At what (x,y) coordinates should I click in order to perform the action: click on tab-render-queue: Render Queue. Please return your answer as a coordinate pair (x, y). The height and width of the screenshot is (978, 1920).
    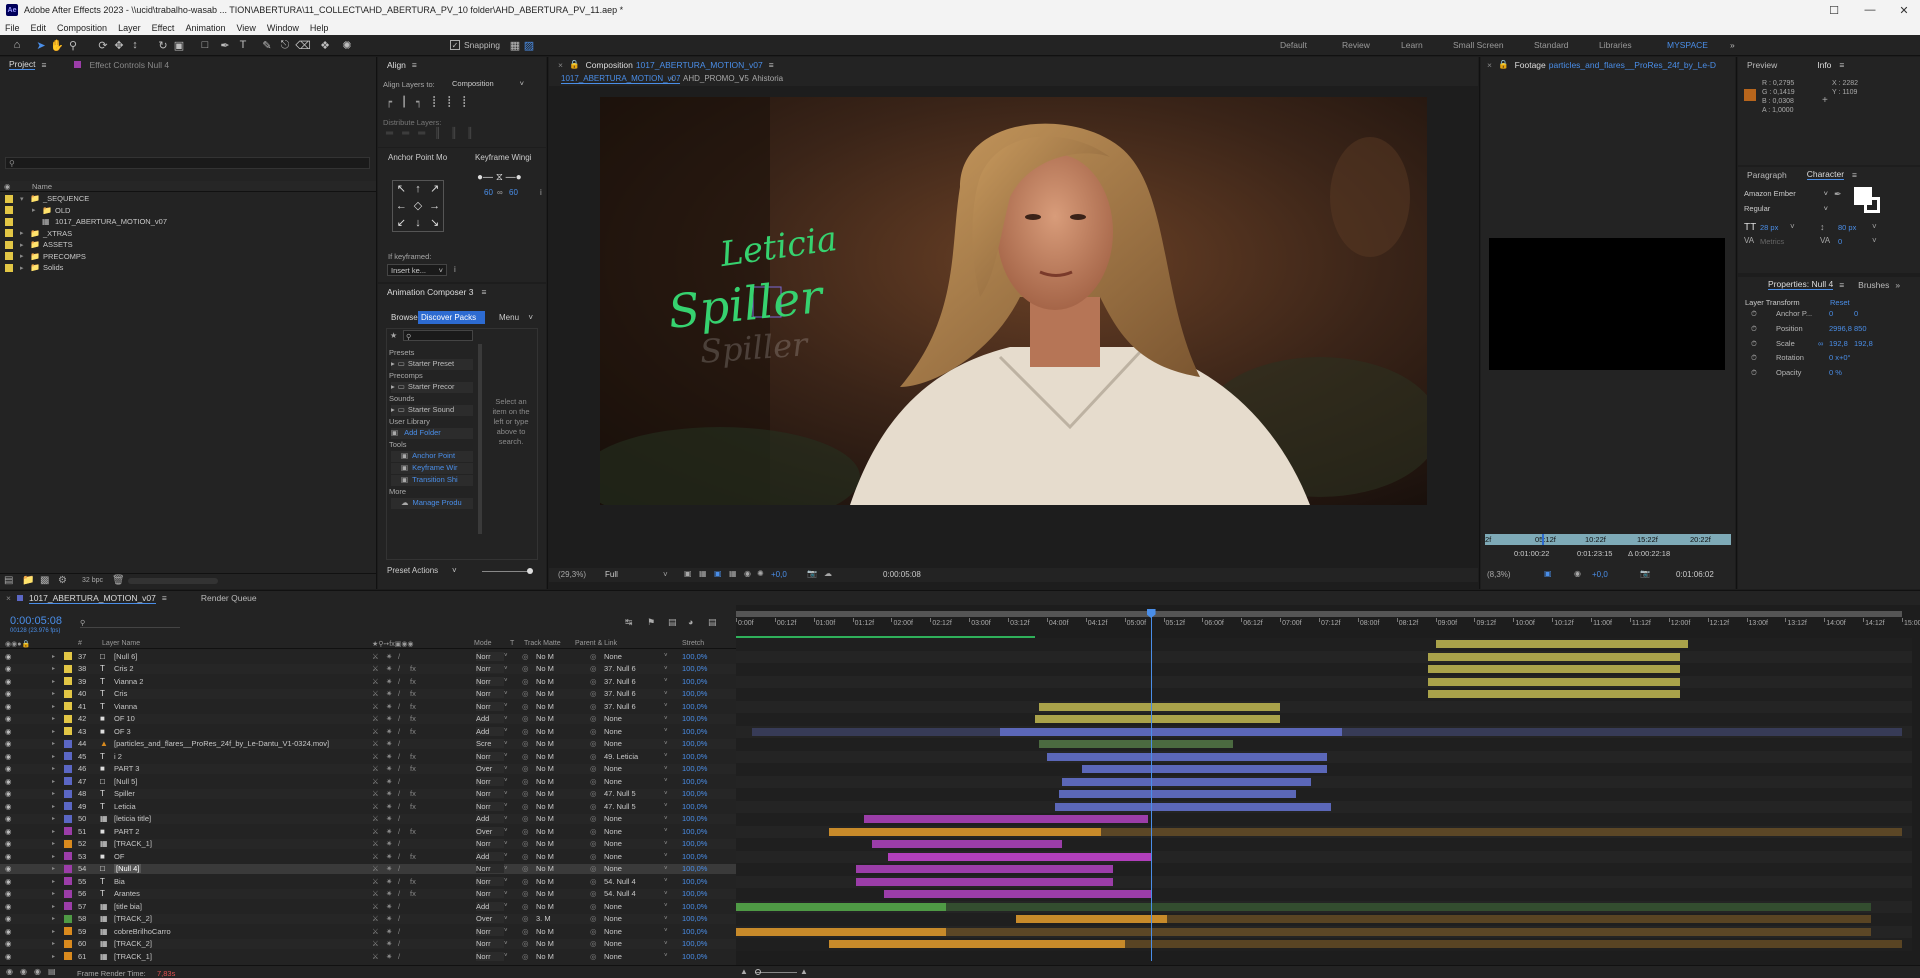
    Looking at the image, I should click on (229, 598).